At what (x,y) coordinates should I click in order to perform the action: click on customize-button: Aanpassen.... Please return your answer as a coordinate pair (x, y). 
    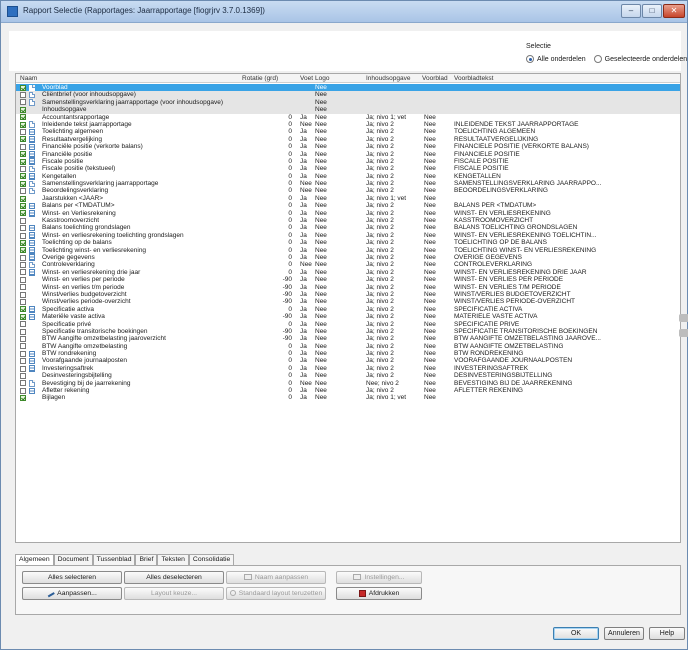
    Looking at the image, I should click on (72, 593).